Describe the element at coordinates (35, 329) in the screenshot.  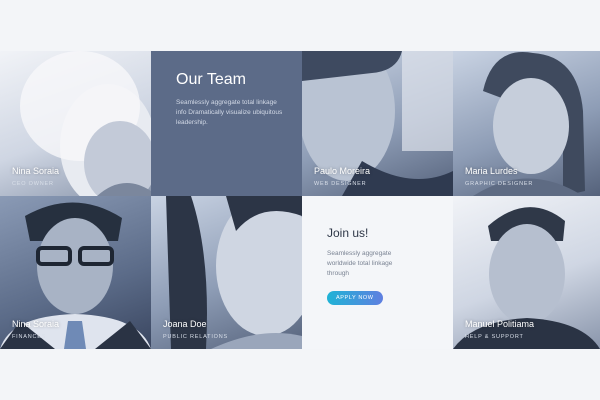
I see `member-caption: Nina Soraia Finances` at that location.